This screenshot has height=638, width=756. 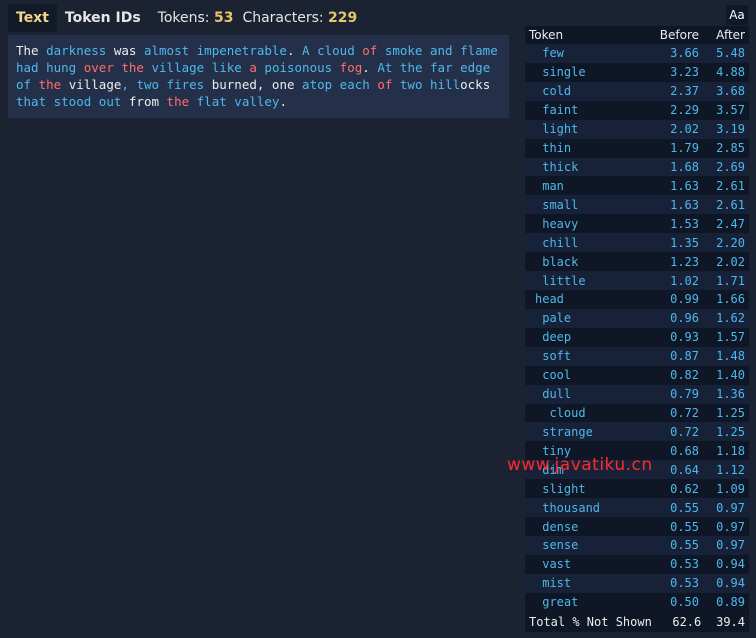 What do you see at coordinates (737, 15) in the screenshot?
I see `font-toggle-button: Aa` at bounding box center [737, 15].